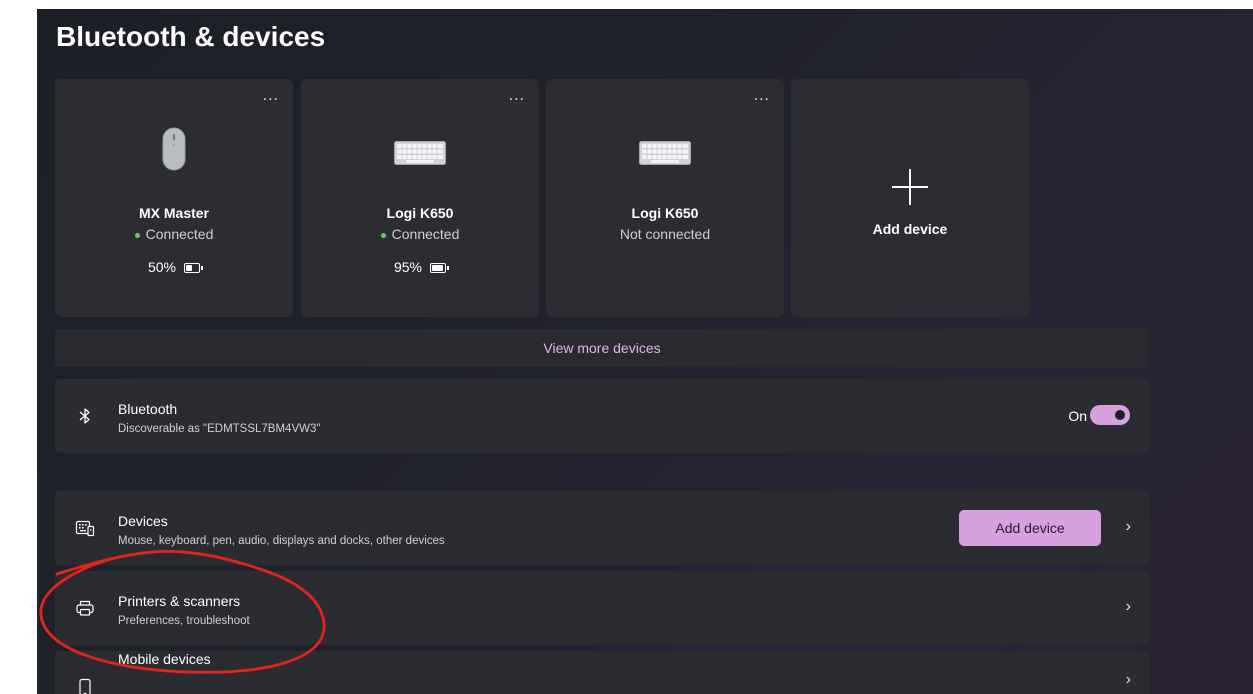  What do you see at coordinates (602, 348) in the screenshot?
I see `view-more-devices-link: View more devices` at bounding box center [602, 348].